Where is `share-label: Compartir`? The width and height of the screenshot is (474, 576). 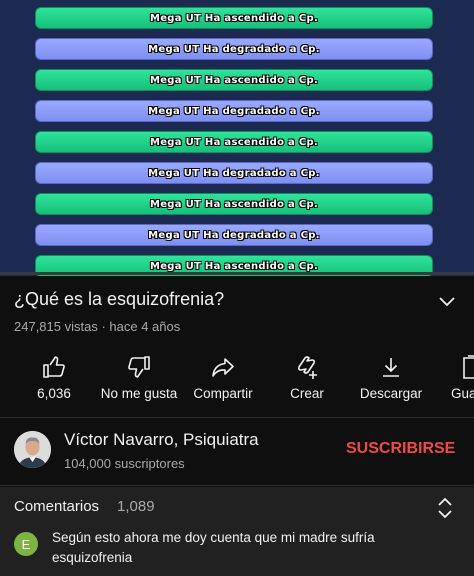 share-label: Compartir is located at coordinates (223, 393).